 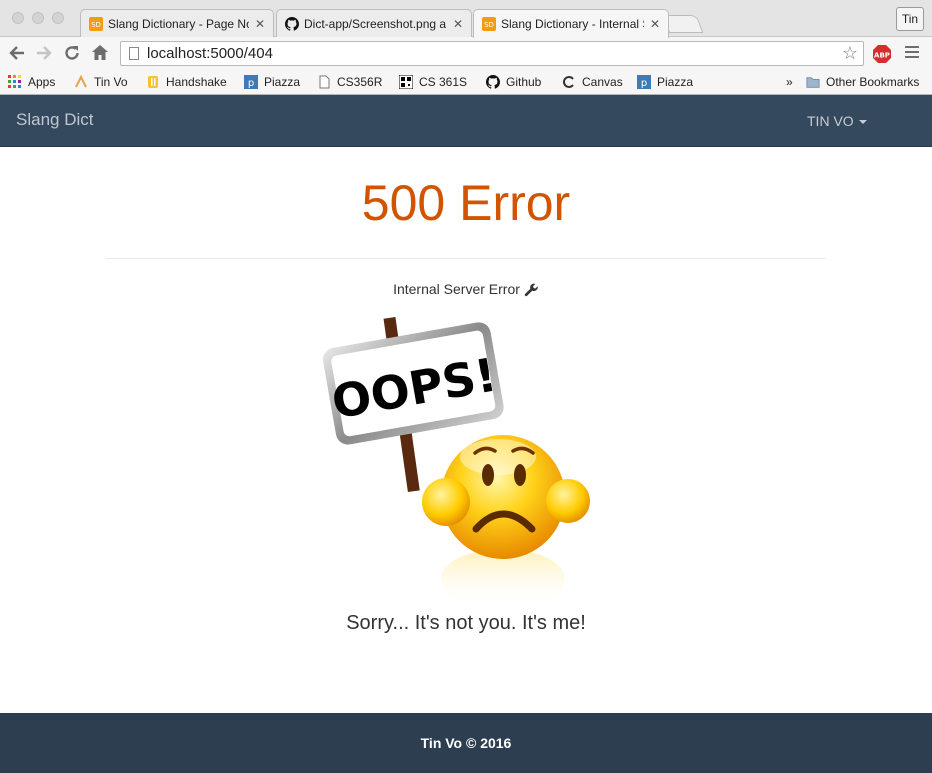 I want to click on divider, so click(x=466, y=258).